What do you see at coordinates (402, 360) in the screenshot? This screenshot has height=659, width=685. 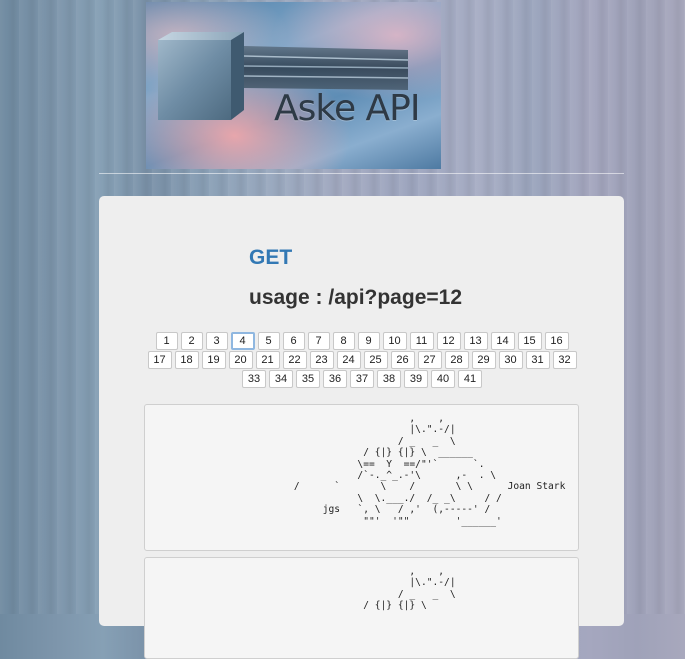 I see `page-button-26: 26` at bounding box center [402, 360].